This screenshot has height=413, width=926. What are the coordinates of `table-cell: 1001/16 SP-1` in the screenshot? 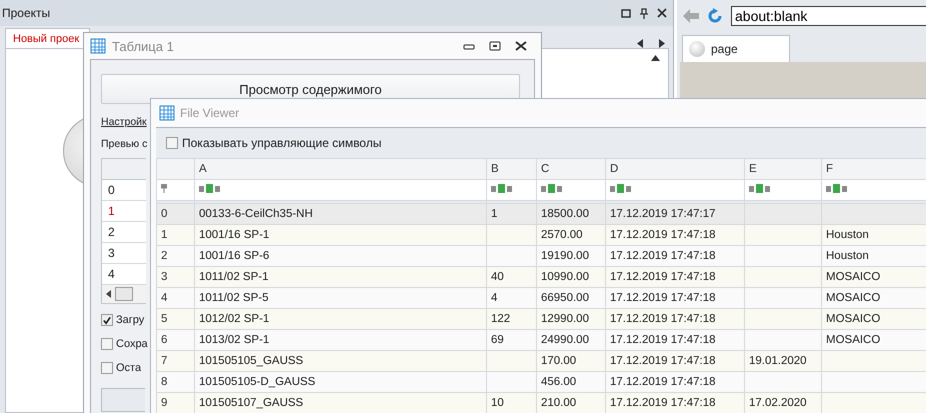 It's located at (340, 235).